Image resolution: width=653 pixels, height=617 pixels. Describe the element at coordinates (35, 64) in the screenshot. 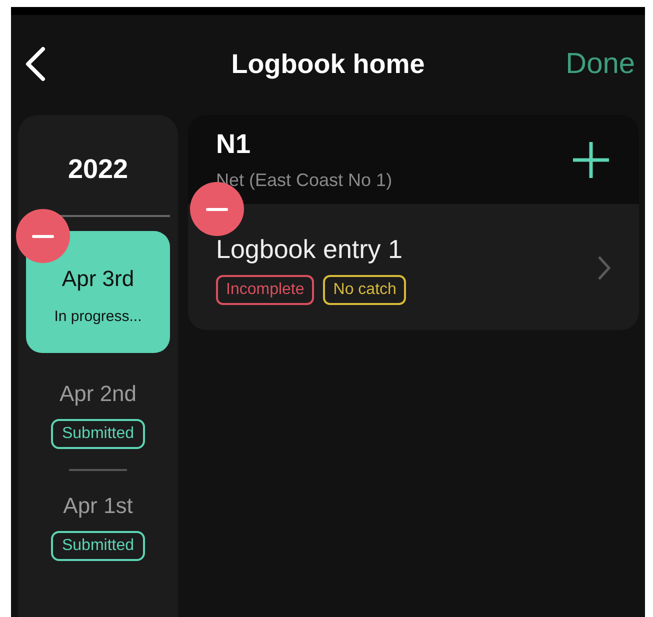

I see `back-icon` at that location.